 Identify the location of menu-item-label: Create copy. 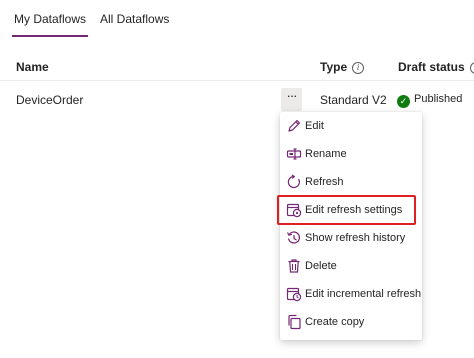
(335, 322).